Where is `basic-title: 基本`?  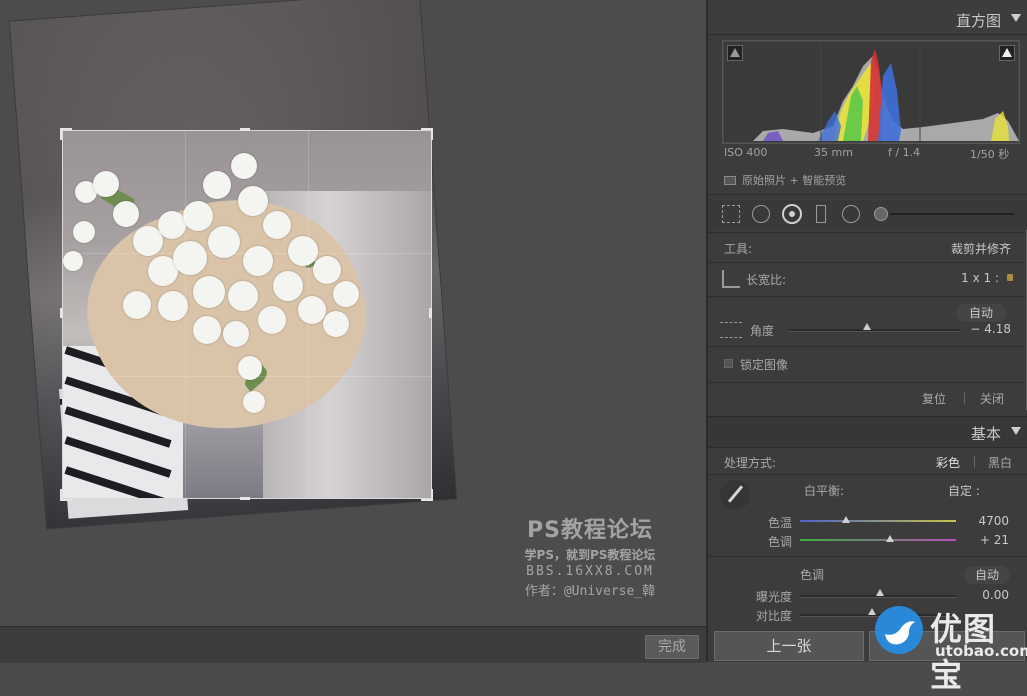 basic-title: 基本 is located at coordinates (985, 434).